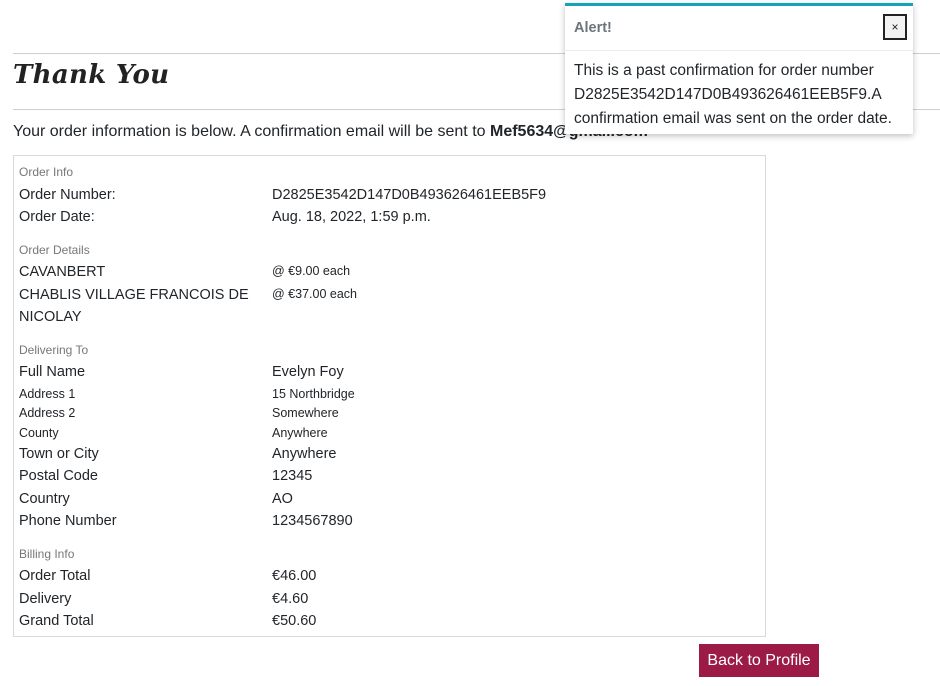 This screenshot has width=940, height=686. I want to click on back-to-profile-button: Back to Profile, so click(759, 660).